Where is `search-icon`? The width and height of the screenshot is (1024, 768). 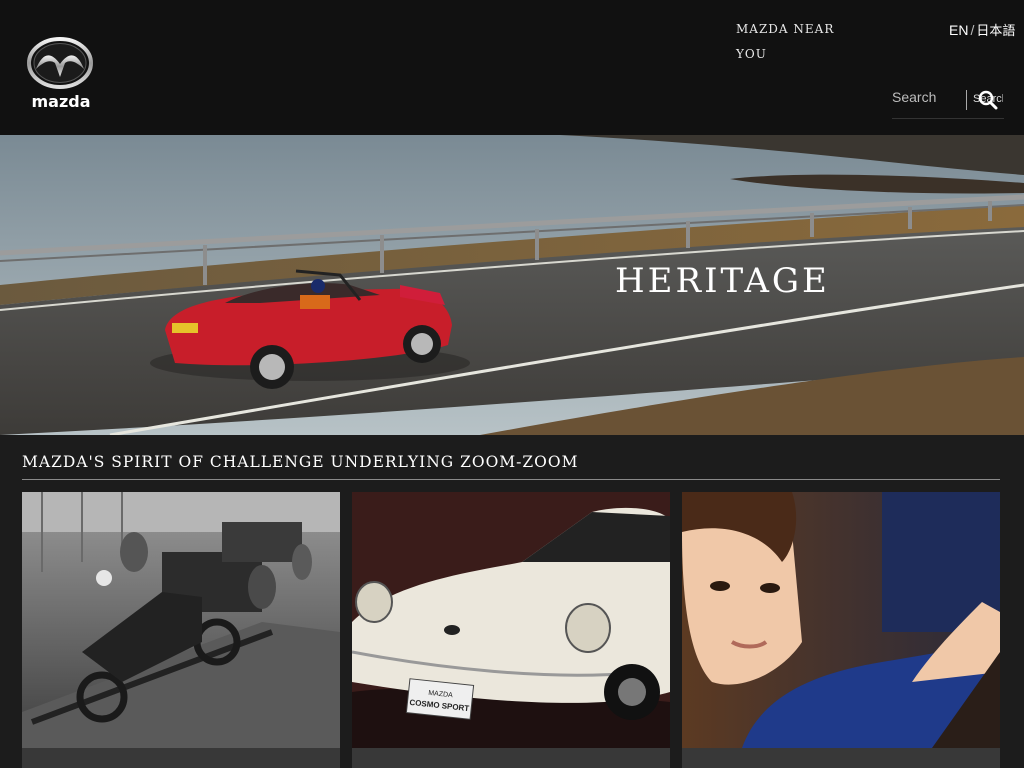 search-icon is located at coordinates (988, 100).